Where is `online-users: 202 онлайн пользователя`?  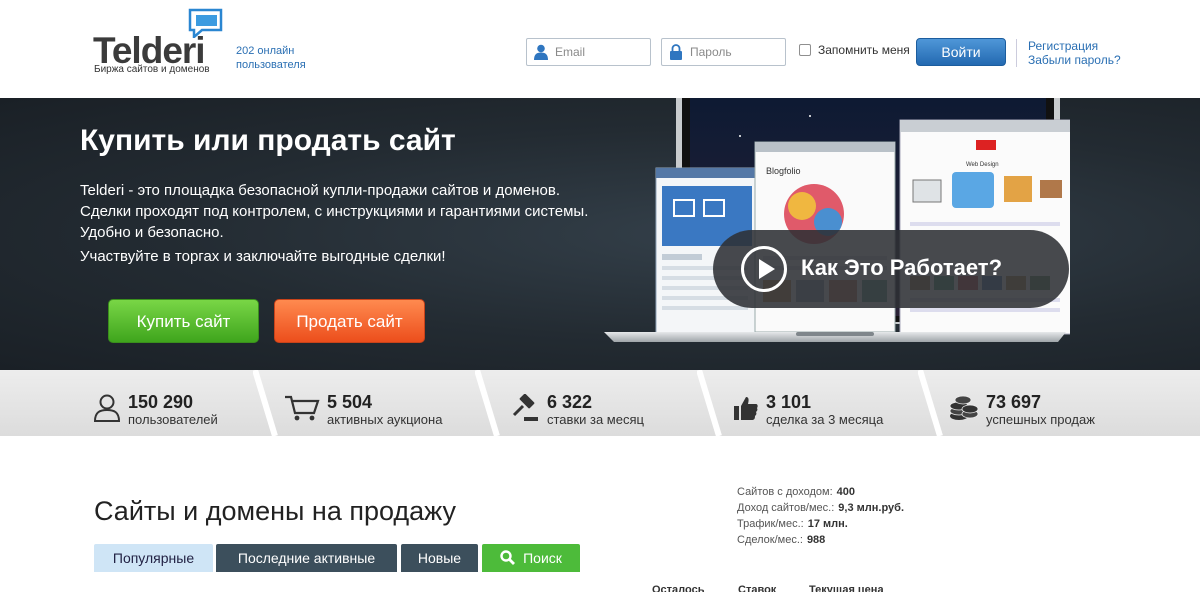
online-users: 202 онлайн пользователя is located at coordinates (271, 58).